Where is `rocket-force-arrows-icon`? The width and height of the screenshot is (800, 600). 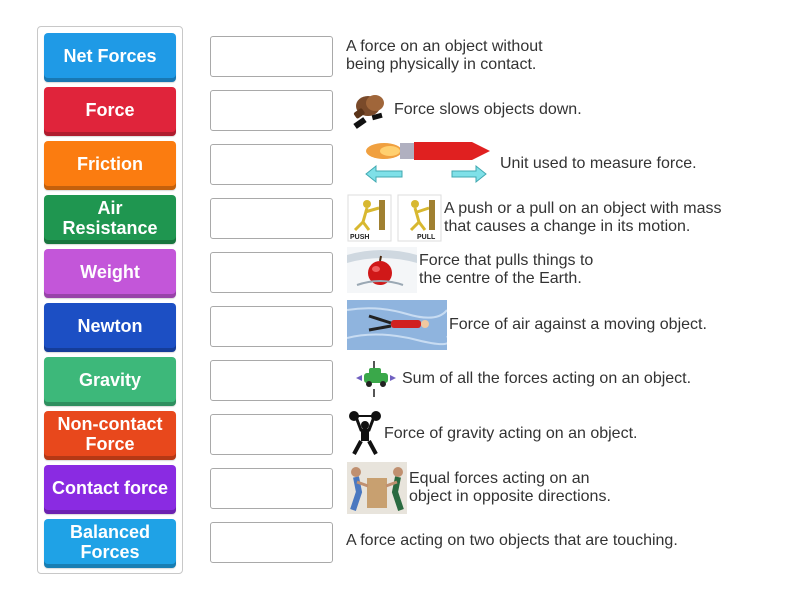
rocket-force-arrows-icon is located at coordinates (428, 164).